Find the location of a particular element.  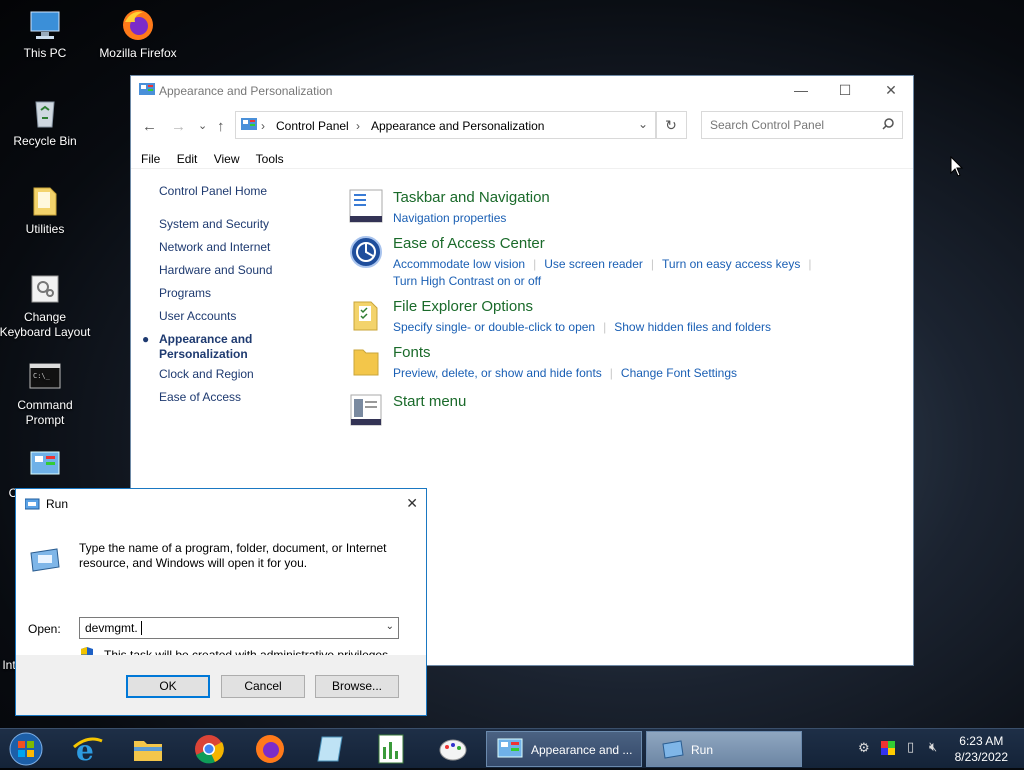

firefox-icon is located at coordinates (138, 25).